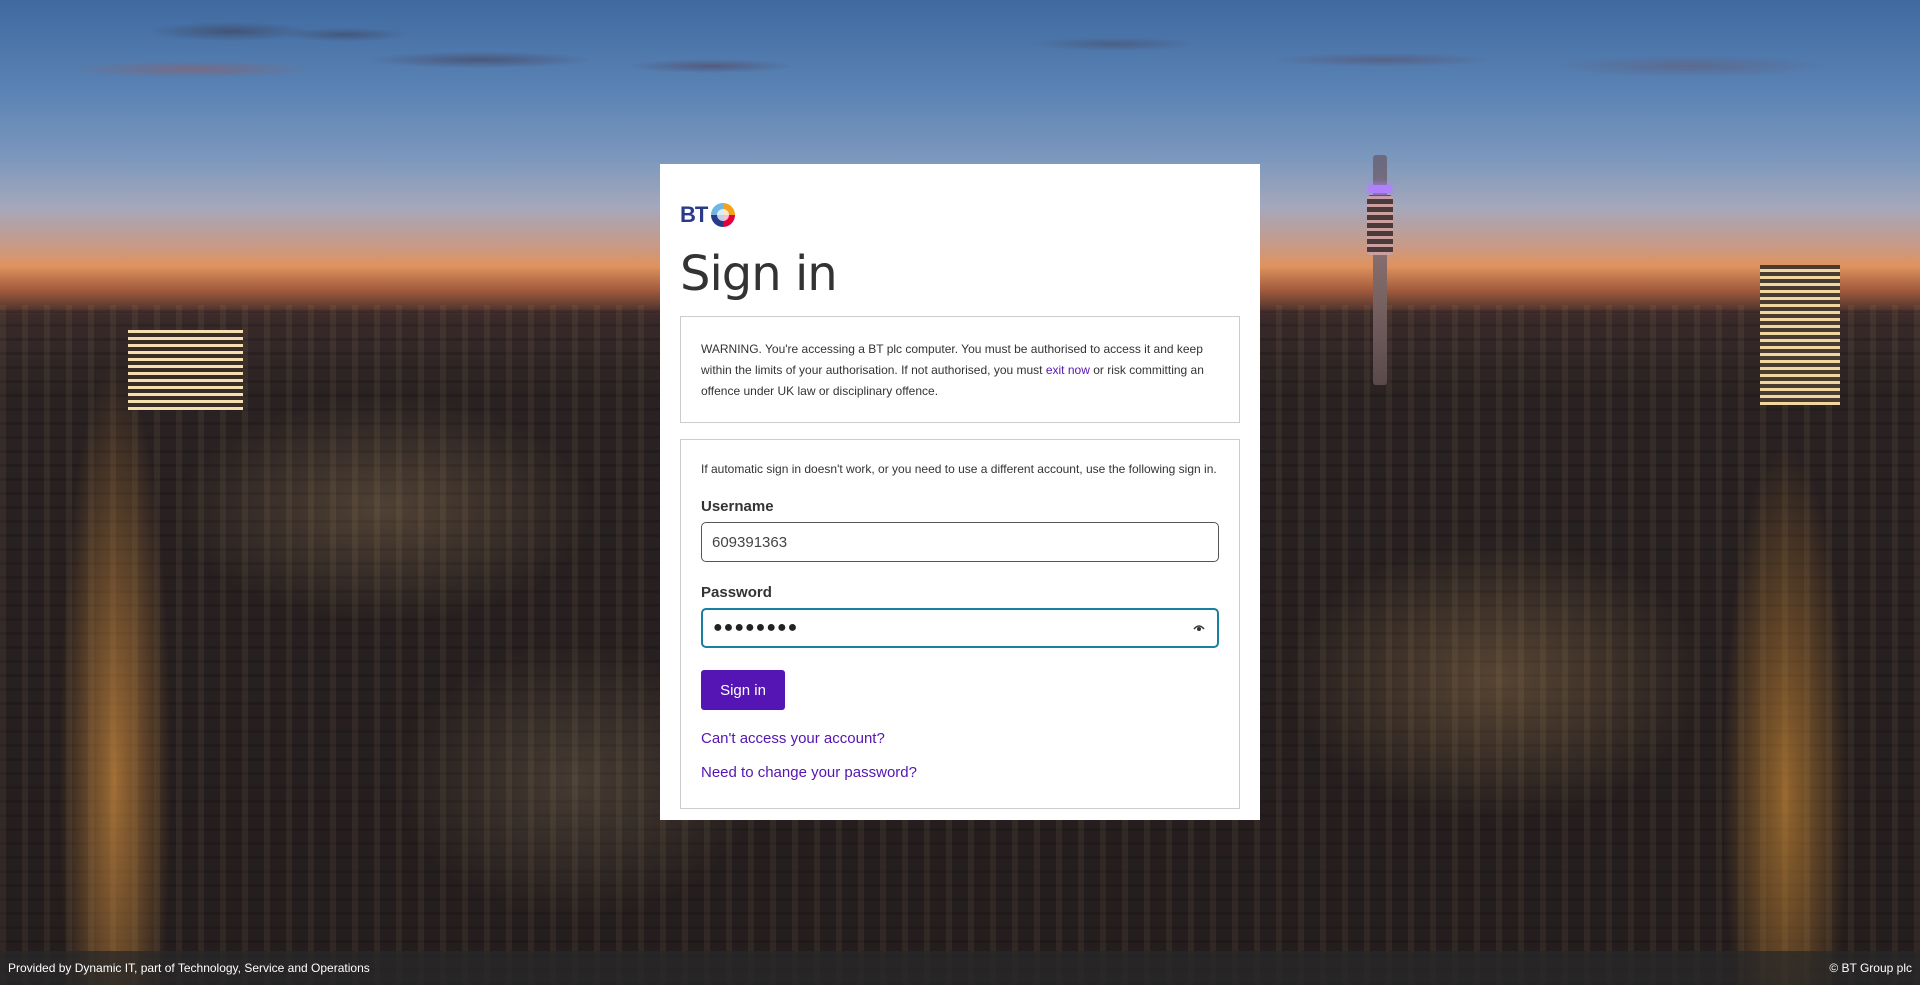  What do you see at coordinates (1068, 370) in the screenshot?
I see `exit-now-link: exit now` at bounding box center [1068, 370].